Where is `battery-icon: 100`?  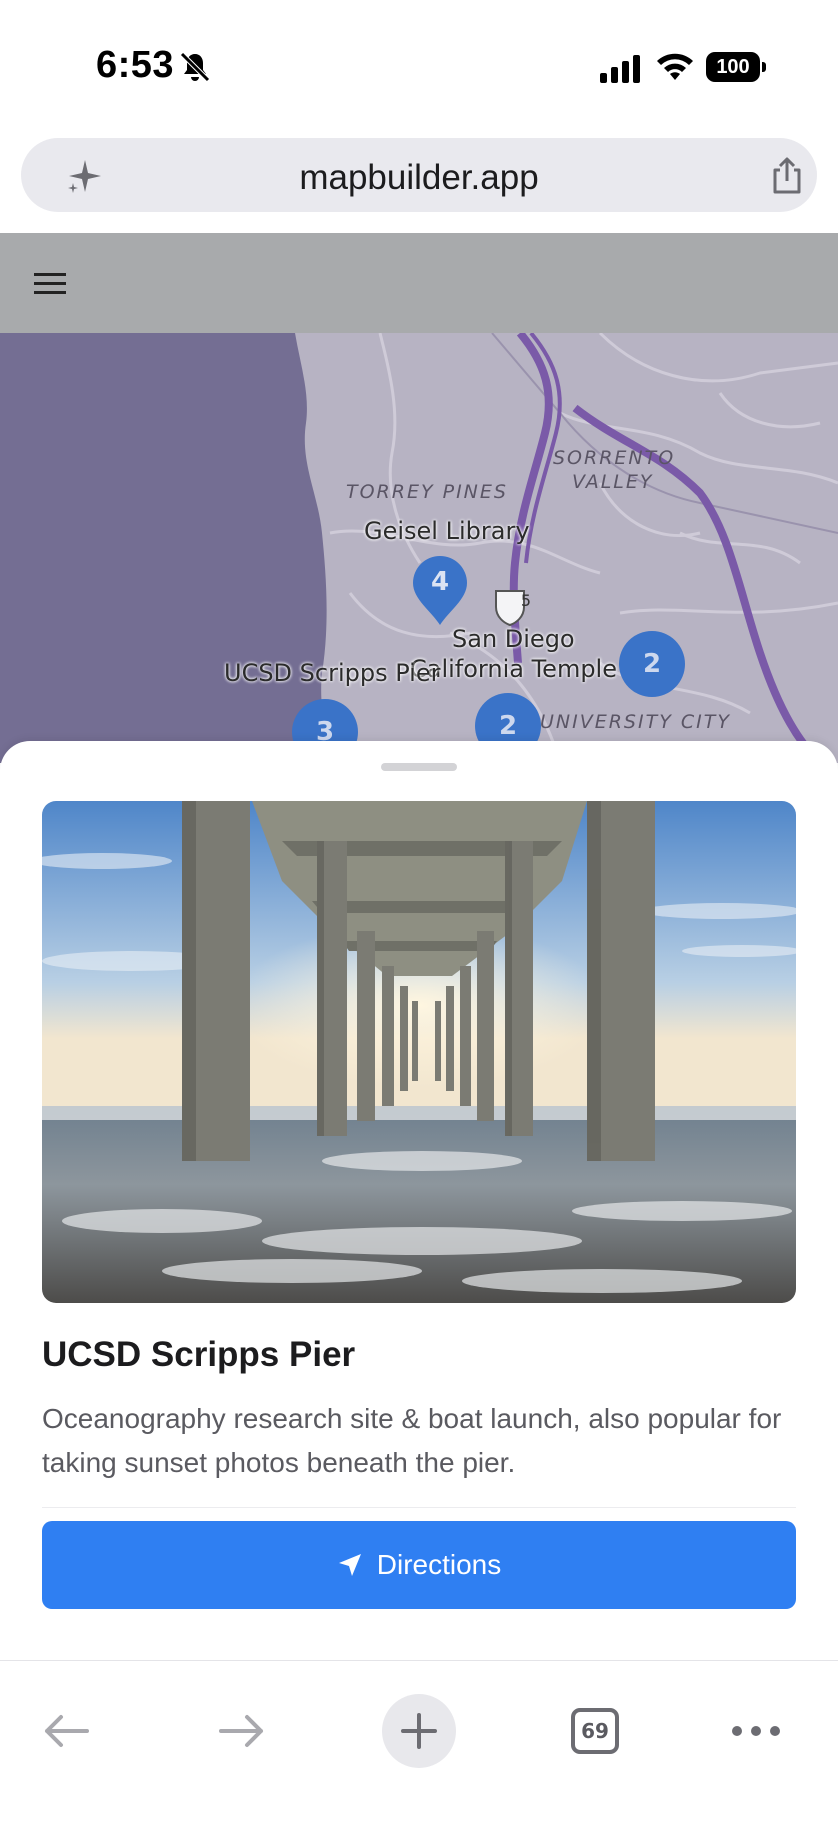 battery-icon: 100 is located at coordinates (736, 67).